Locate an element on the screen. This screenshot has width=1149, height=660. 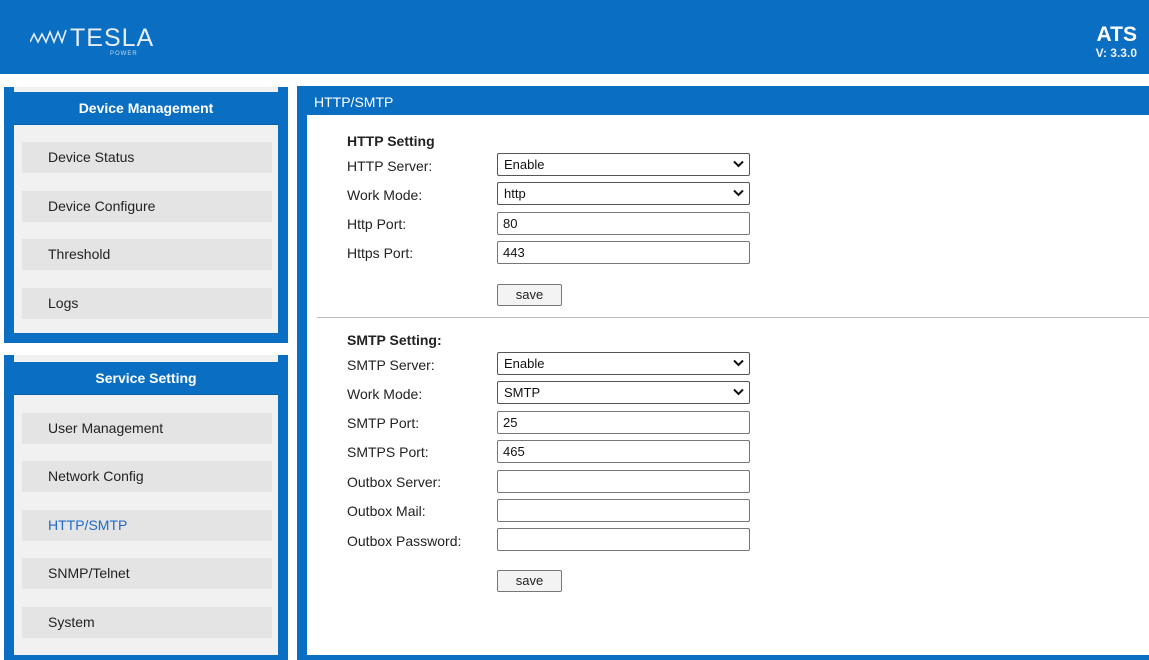
top-header: TESLA POWER ATS V: 3.3.0 is located at coordinates (574, 37).